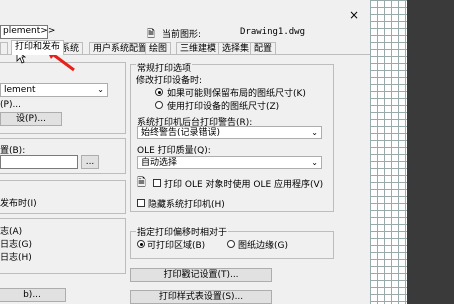  I want to click on ole-app-checkbox, so click(157, 183).